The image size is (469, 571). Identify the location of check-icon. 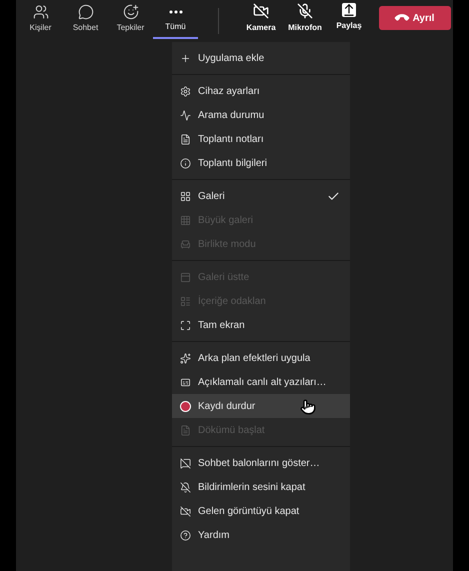
(333, 196).